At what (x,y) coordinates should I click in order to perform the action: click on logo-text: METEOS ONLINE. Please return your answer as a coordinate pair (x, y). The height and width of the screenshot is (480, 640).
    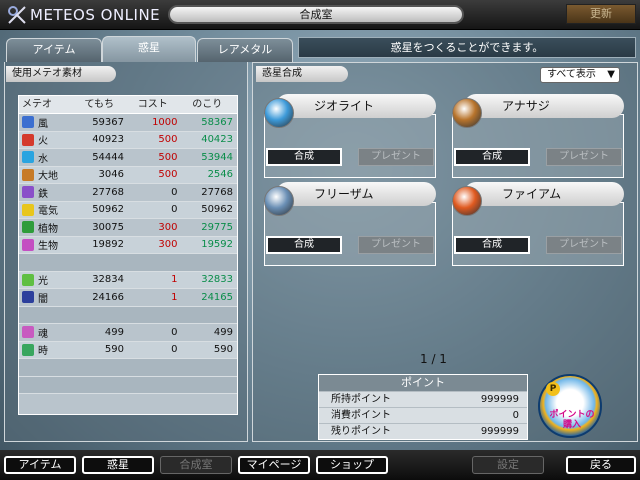
    Looking at the image, I should click on (95, 15).